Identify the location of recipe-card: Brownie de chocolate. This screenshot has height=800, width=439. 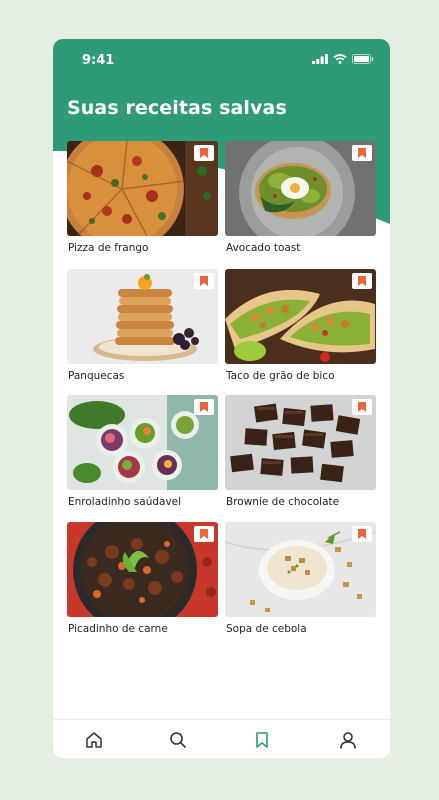
(300, 452).